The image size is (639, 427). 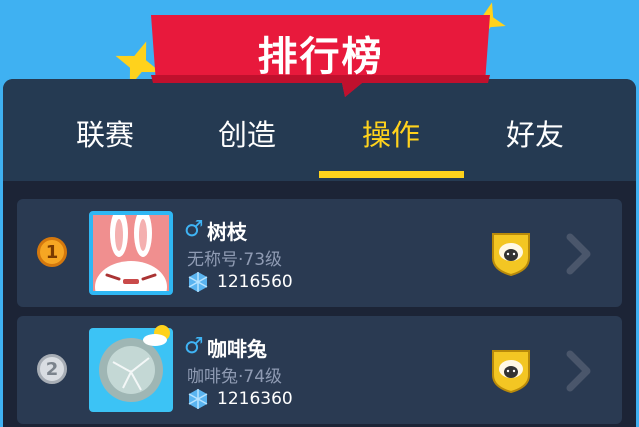 What do you see at coordinates (247, 133) in the screenshot?
I see `tab-create: 创造` at bounding box center [247, 133].